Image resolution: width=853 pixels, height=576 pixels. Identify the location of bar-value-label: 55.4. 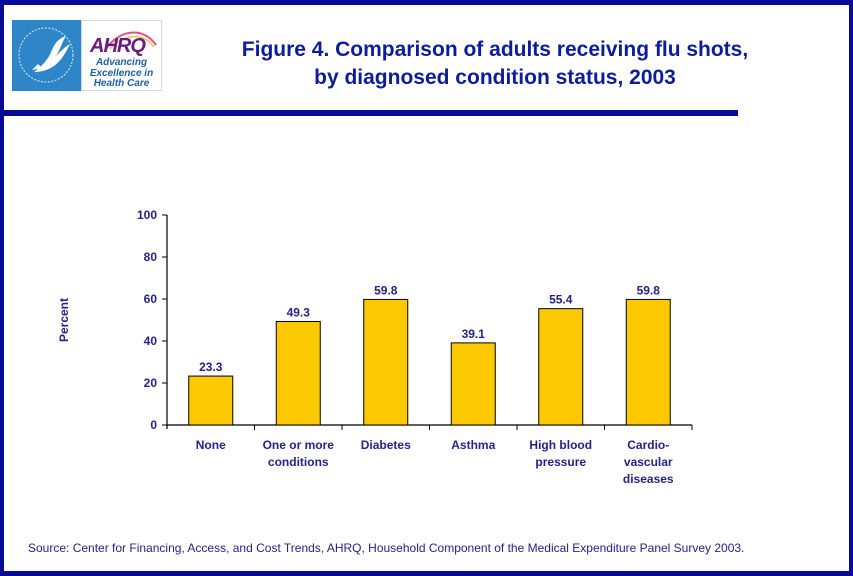
(561, 300).